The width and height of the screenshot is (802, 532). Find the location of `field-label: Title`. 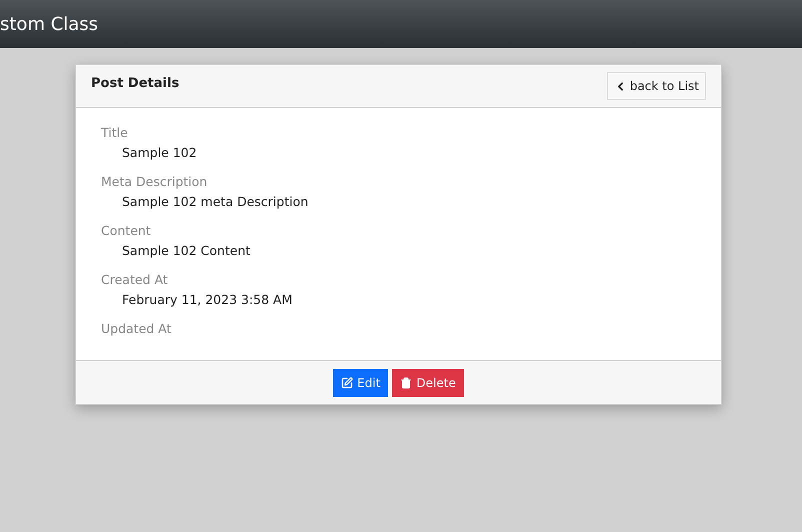

field-label: Title is located at coordinates (115, 133).